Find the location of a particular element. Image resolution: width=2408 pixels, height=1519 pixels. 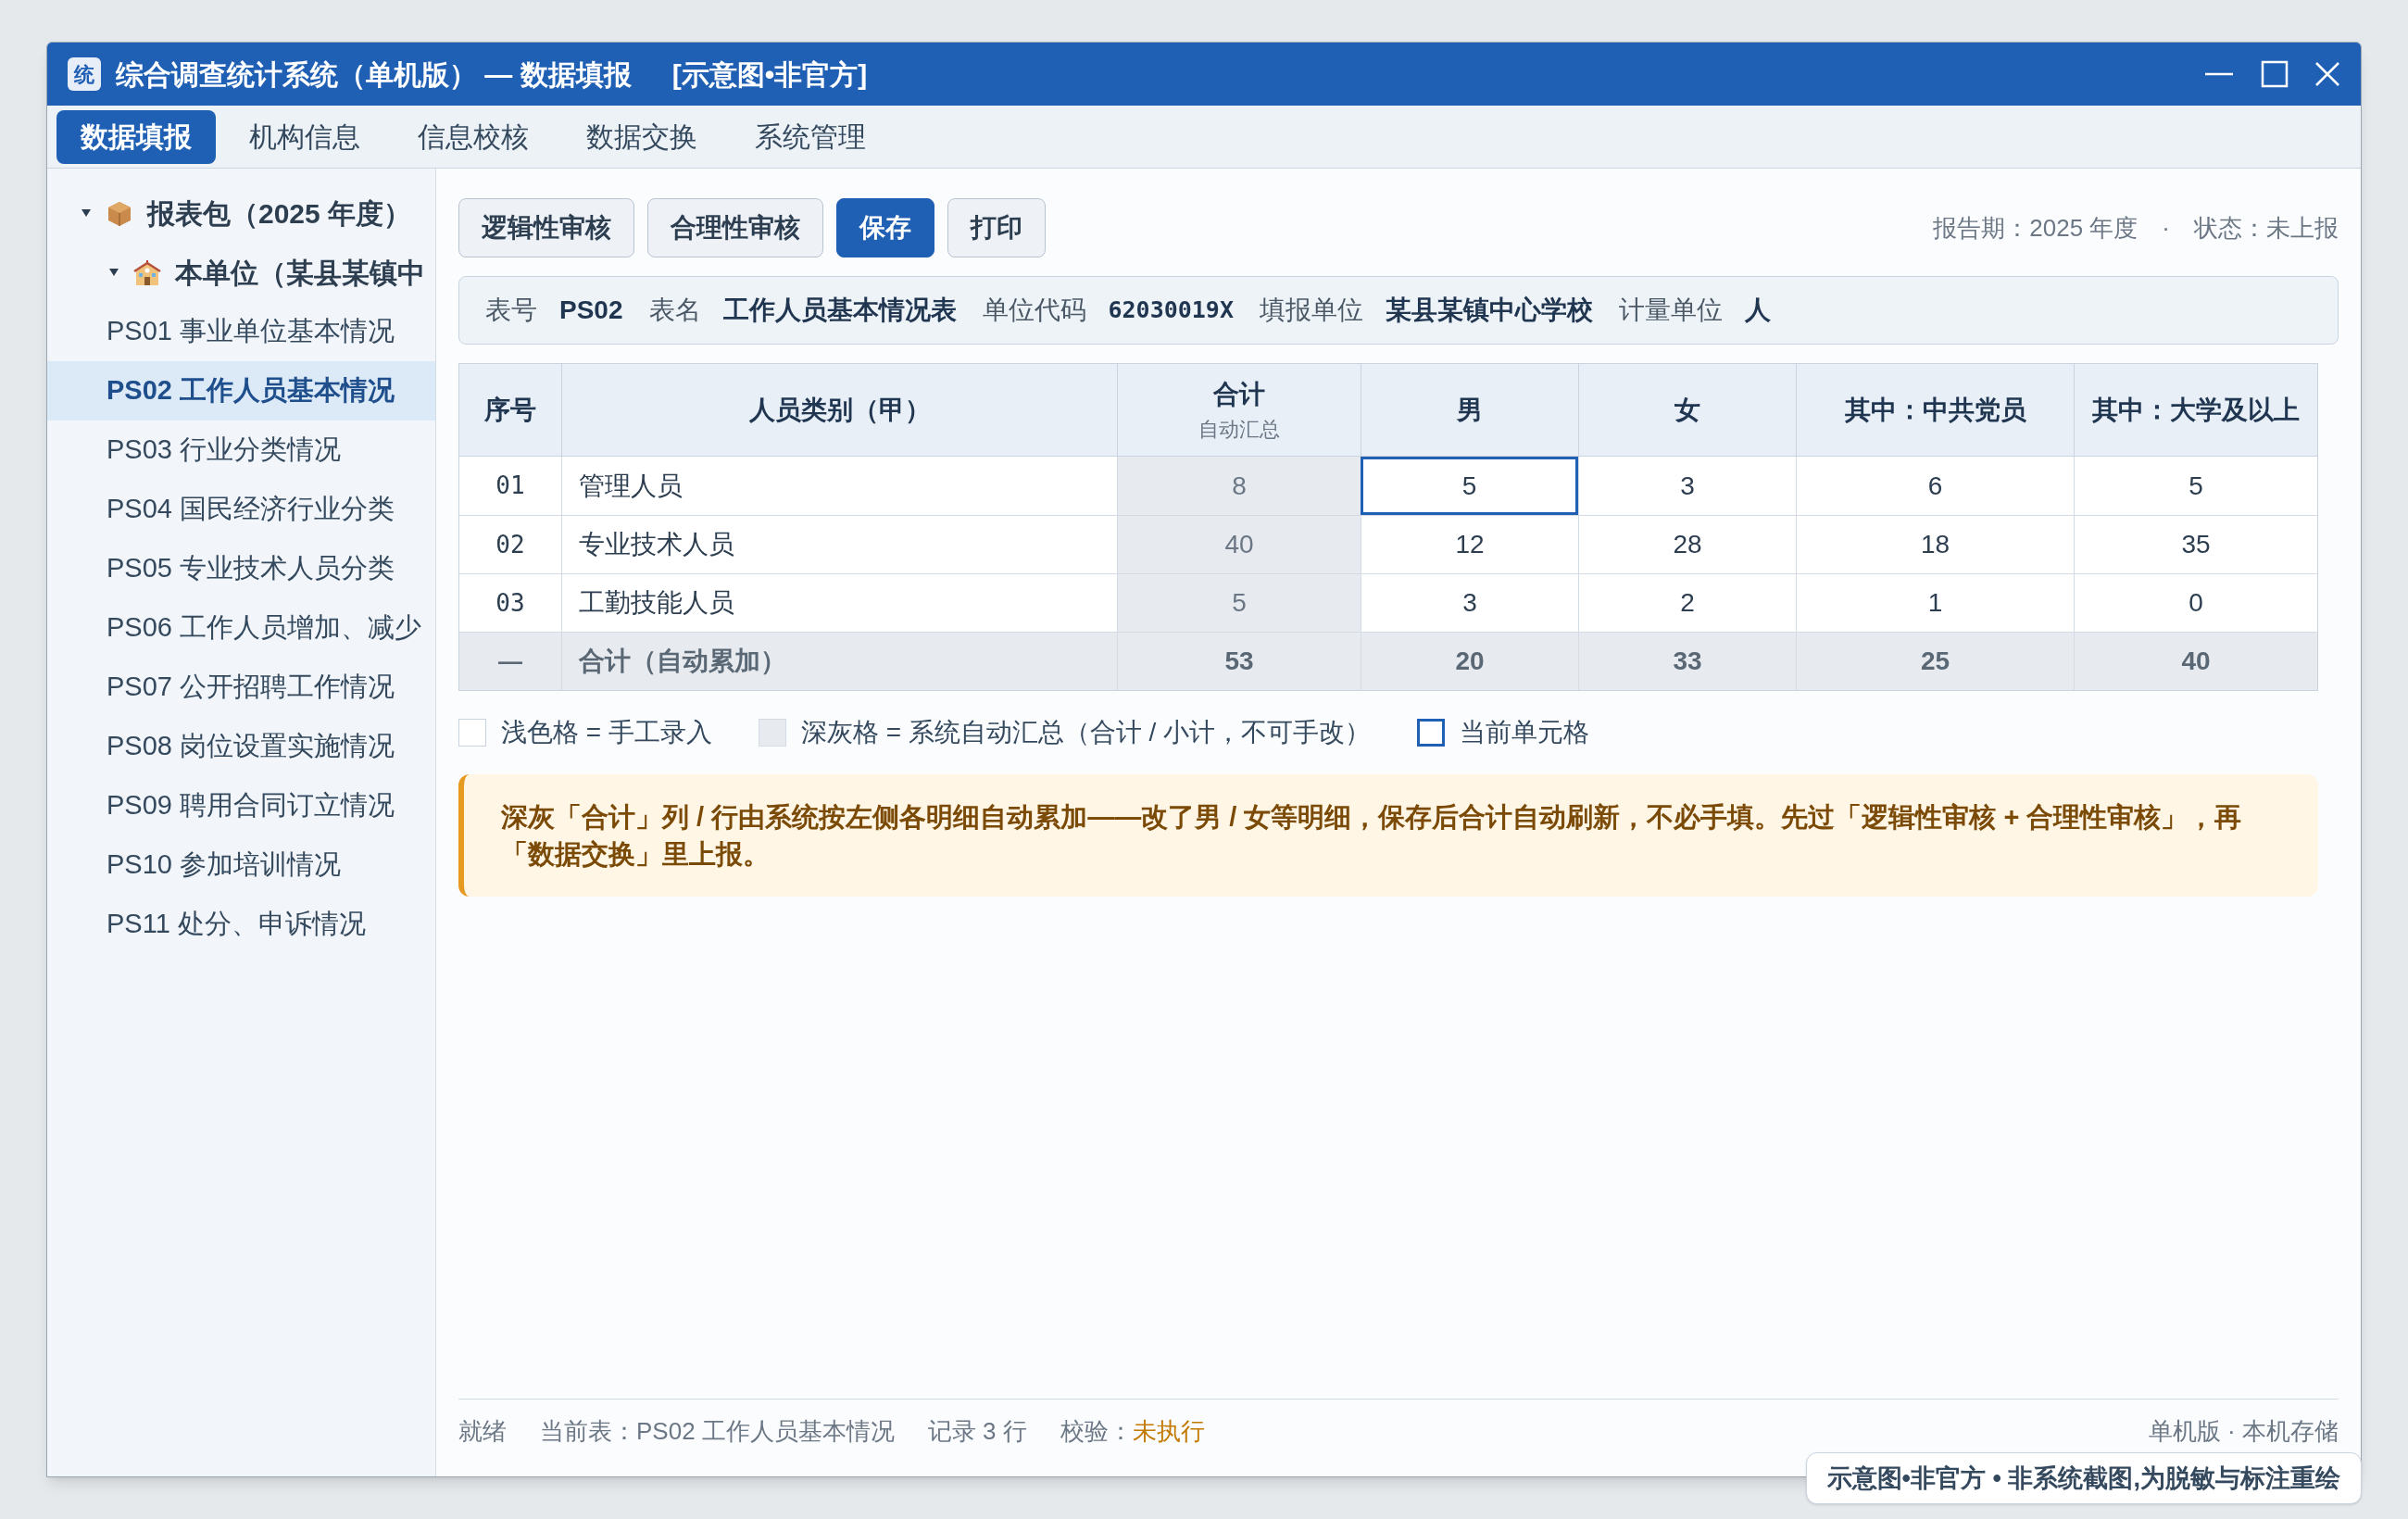

info-label: 计量单位 is located at coordinates (1670, 310).